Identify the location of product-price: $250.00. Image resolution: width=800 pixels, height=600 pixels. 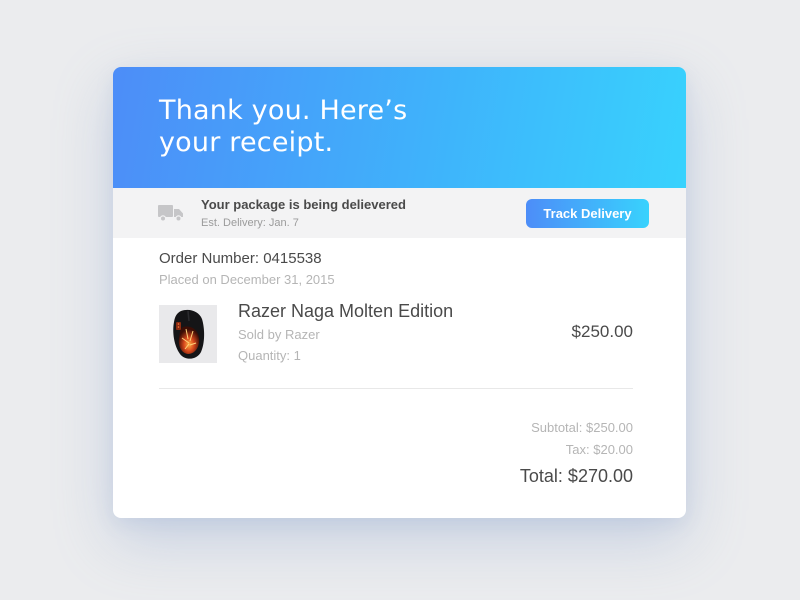
(602, 331).